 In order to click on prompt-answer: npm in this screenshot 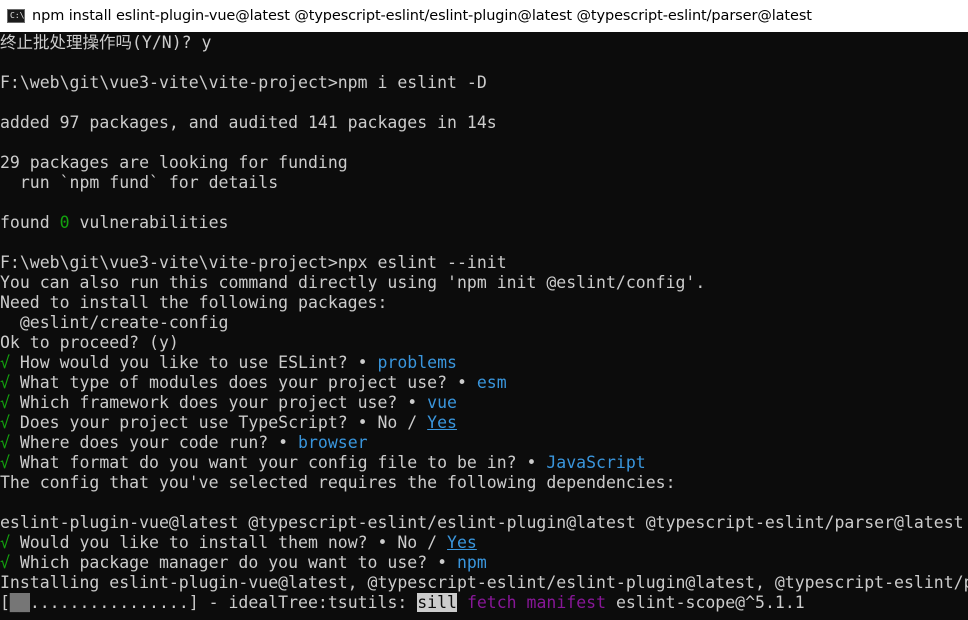, I will do `click(471, 562)`.